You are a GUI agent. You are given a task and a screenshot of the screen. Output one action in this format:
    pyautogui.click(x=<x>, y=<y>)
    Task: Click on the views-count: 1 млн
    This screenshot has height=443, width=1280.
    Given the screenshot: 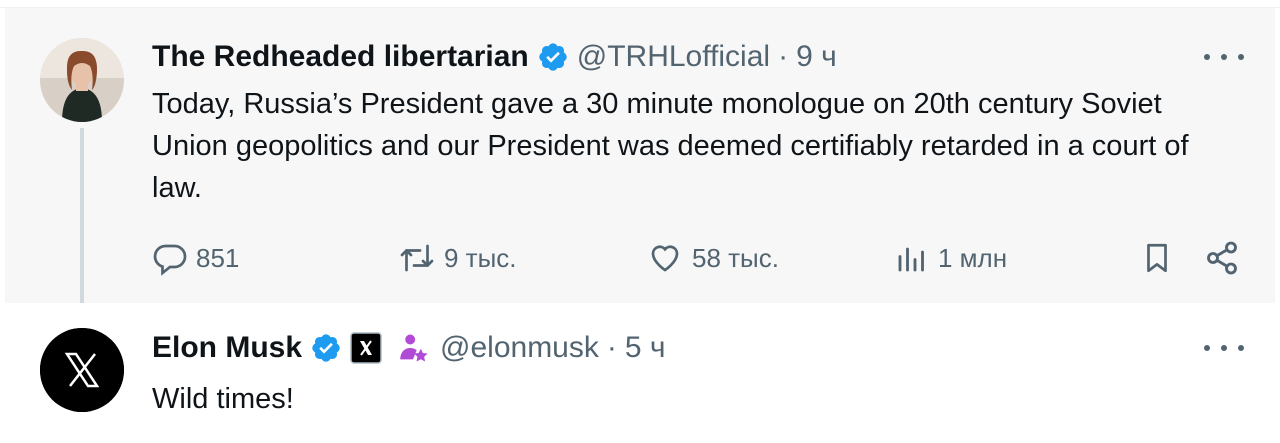 What is the action you would take?
    pyautogui.click(x=973, y=257)
    